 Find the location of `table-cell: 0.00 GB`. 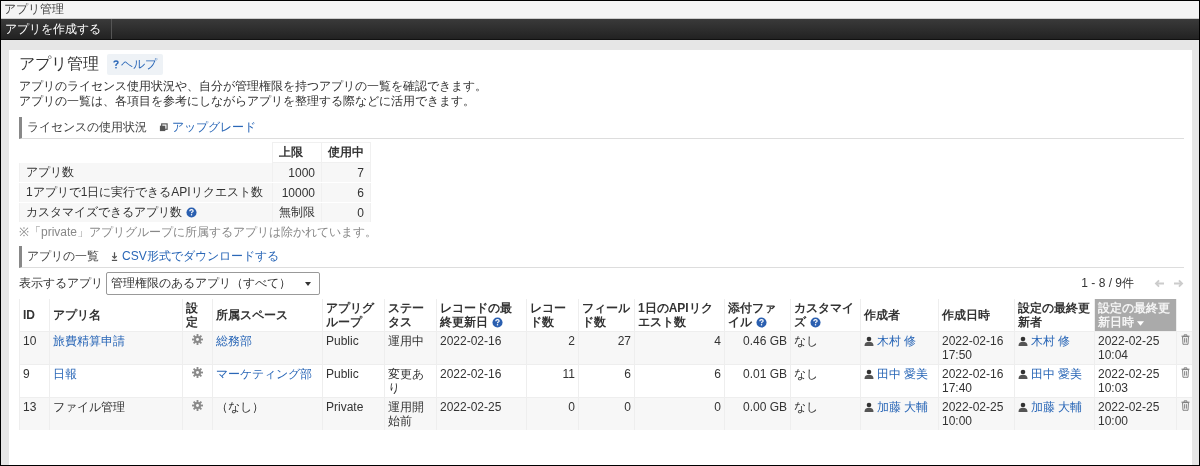

table-cell: 0.00 GB is located at coordinates (757, 413).